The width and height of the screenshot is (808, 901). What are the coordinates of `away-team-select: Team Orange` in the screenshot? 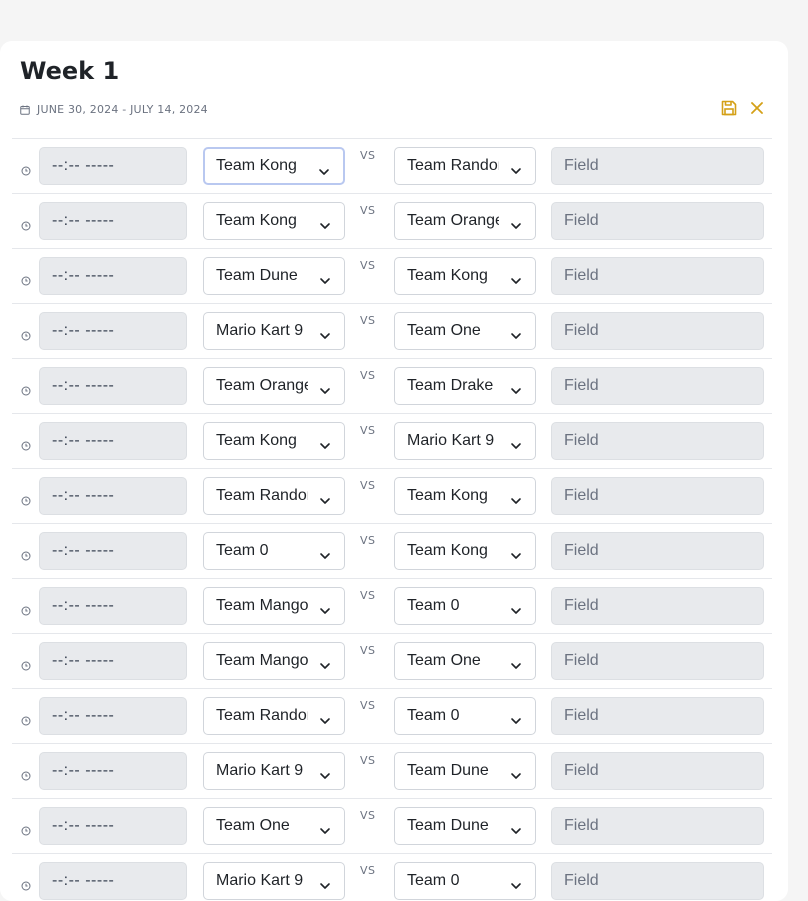 It's located at (465, 221).